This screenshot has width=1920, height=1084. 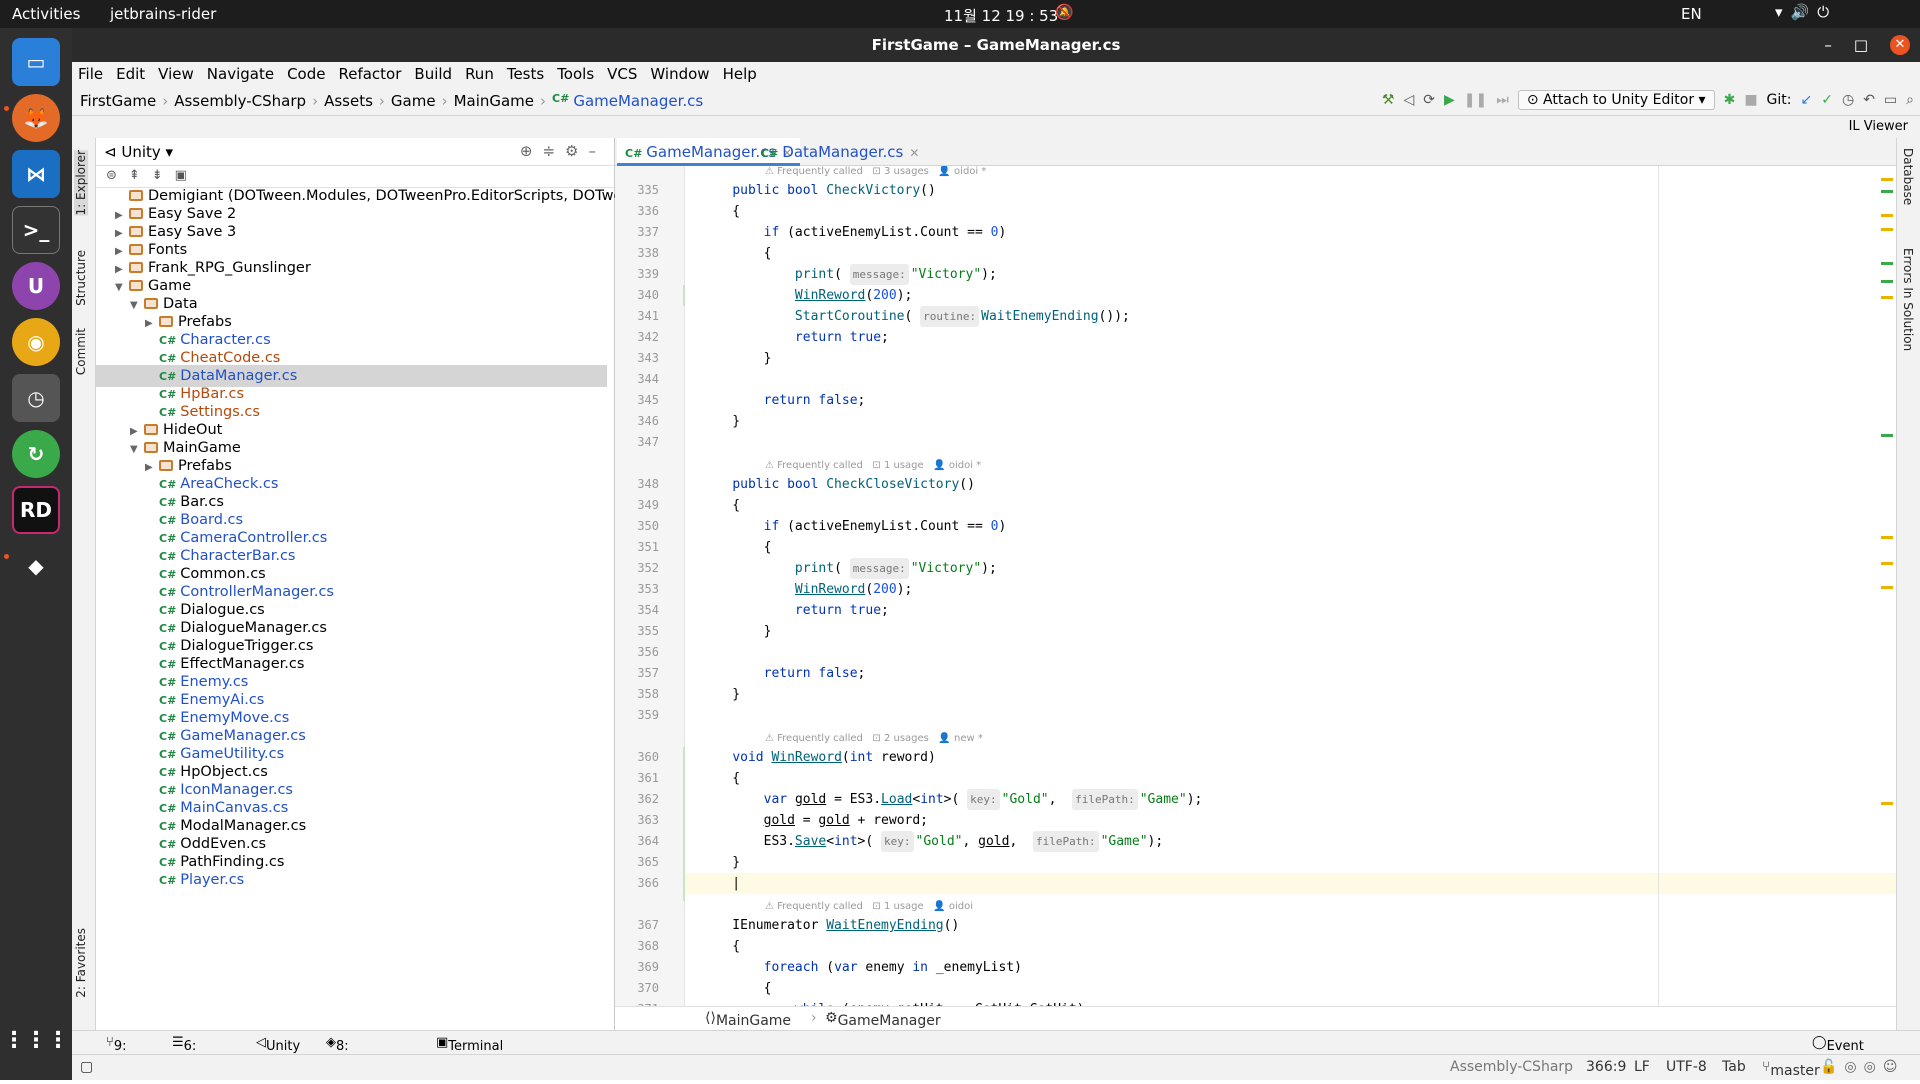 I want to click on code-line: gold = gold + reword;, so click(x=1290, y=820).